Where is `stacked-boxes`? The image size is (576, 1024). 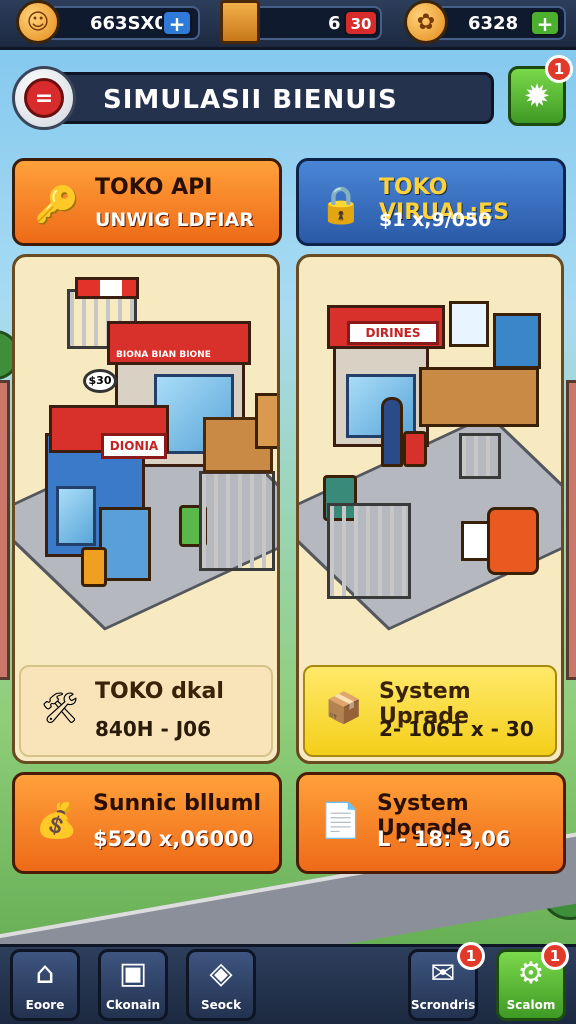
stacked-boxes is located at coordinates (266, 421).